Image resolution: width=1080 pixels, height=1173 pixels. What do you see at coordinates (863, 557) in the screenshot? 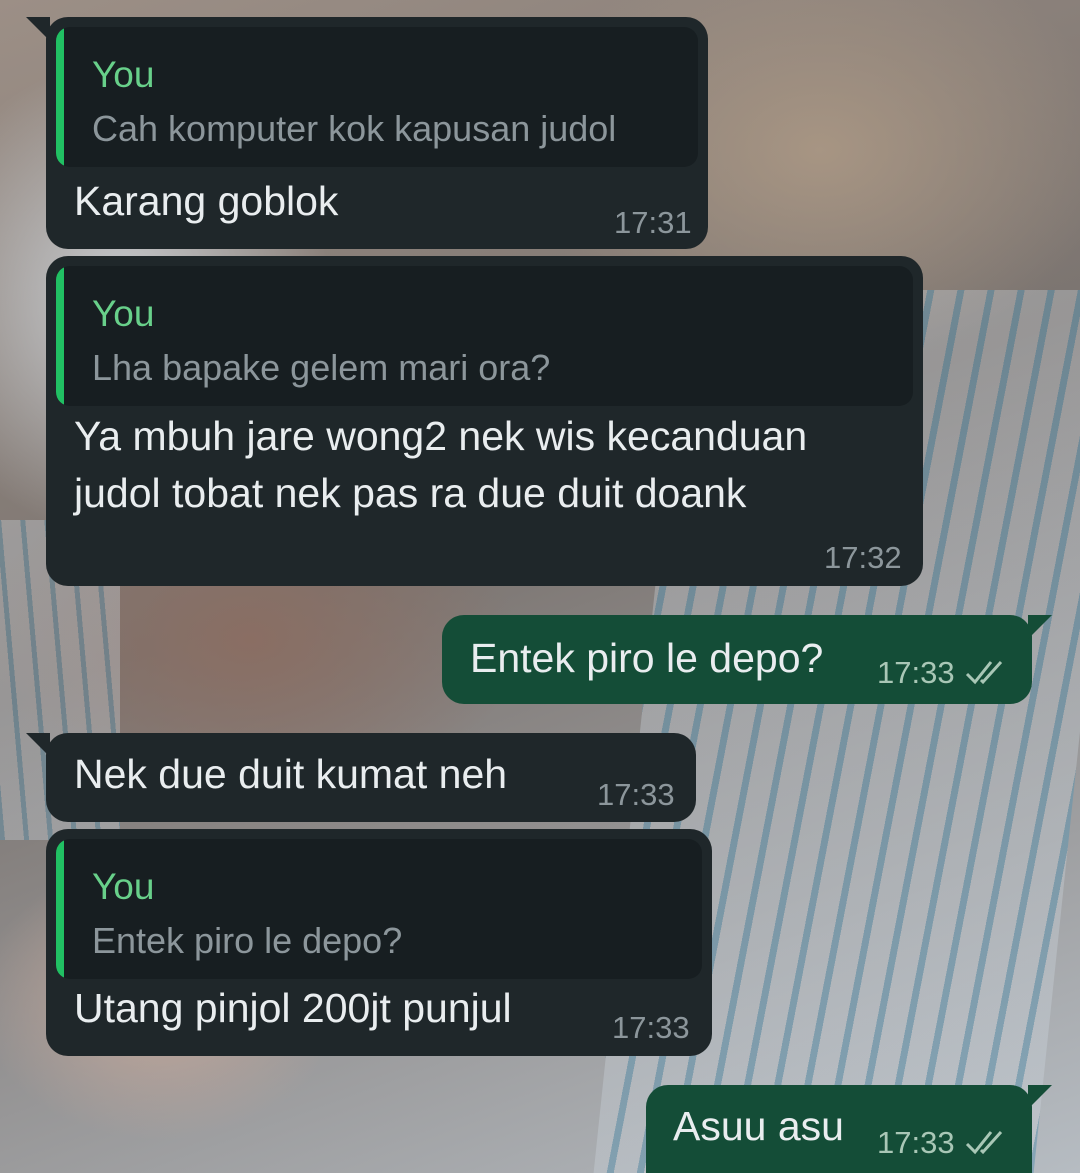
I see `message-time: 17:32` at bounding box center [863, 557].